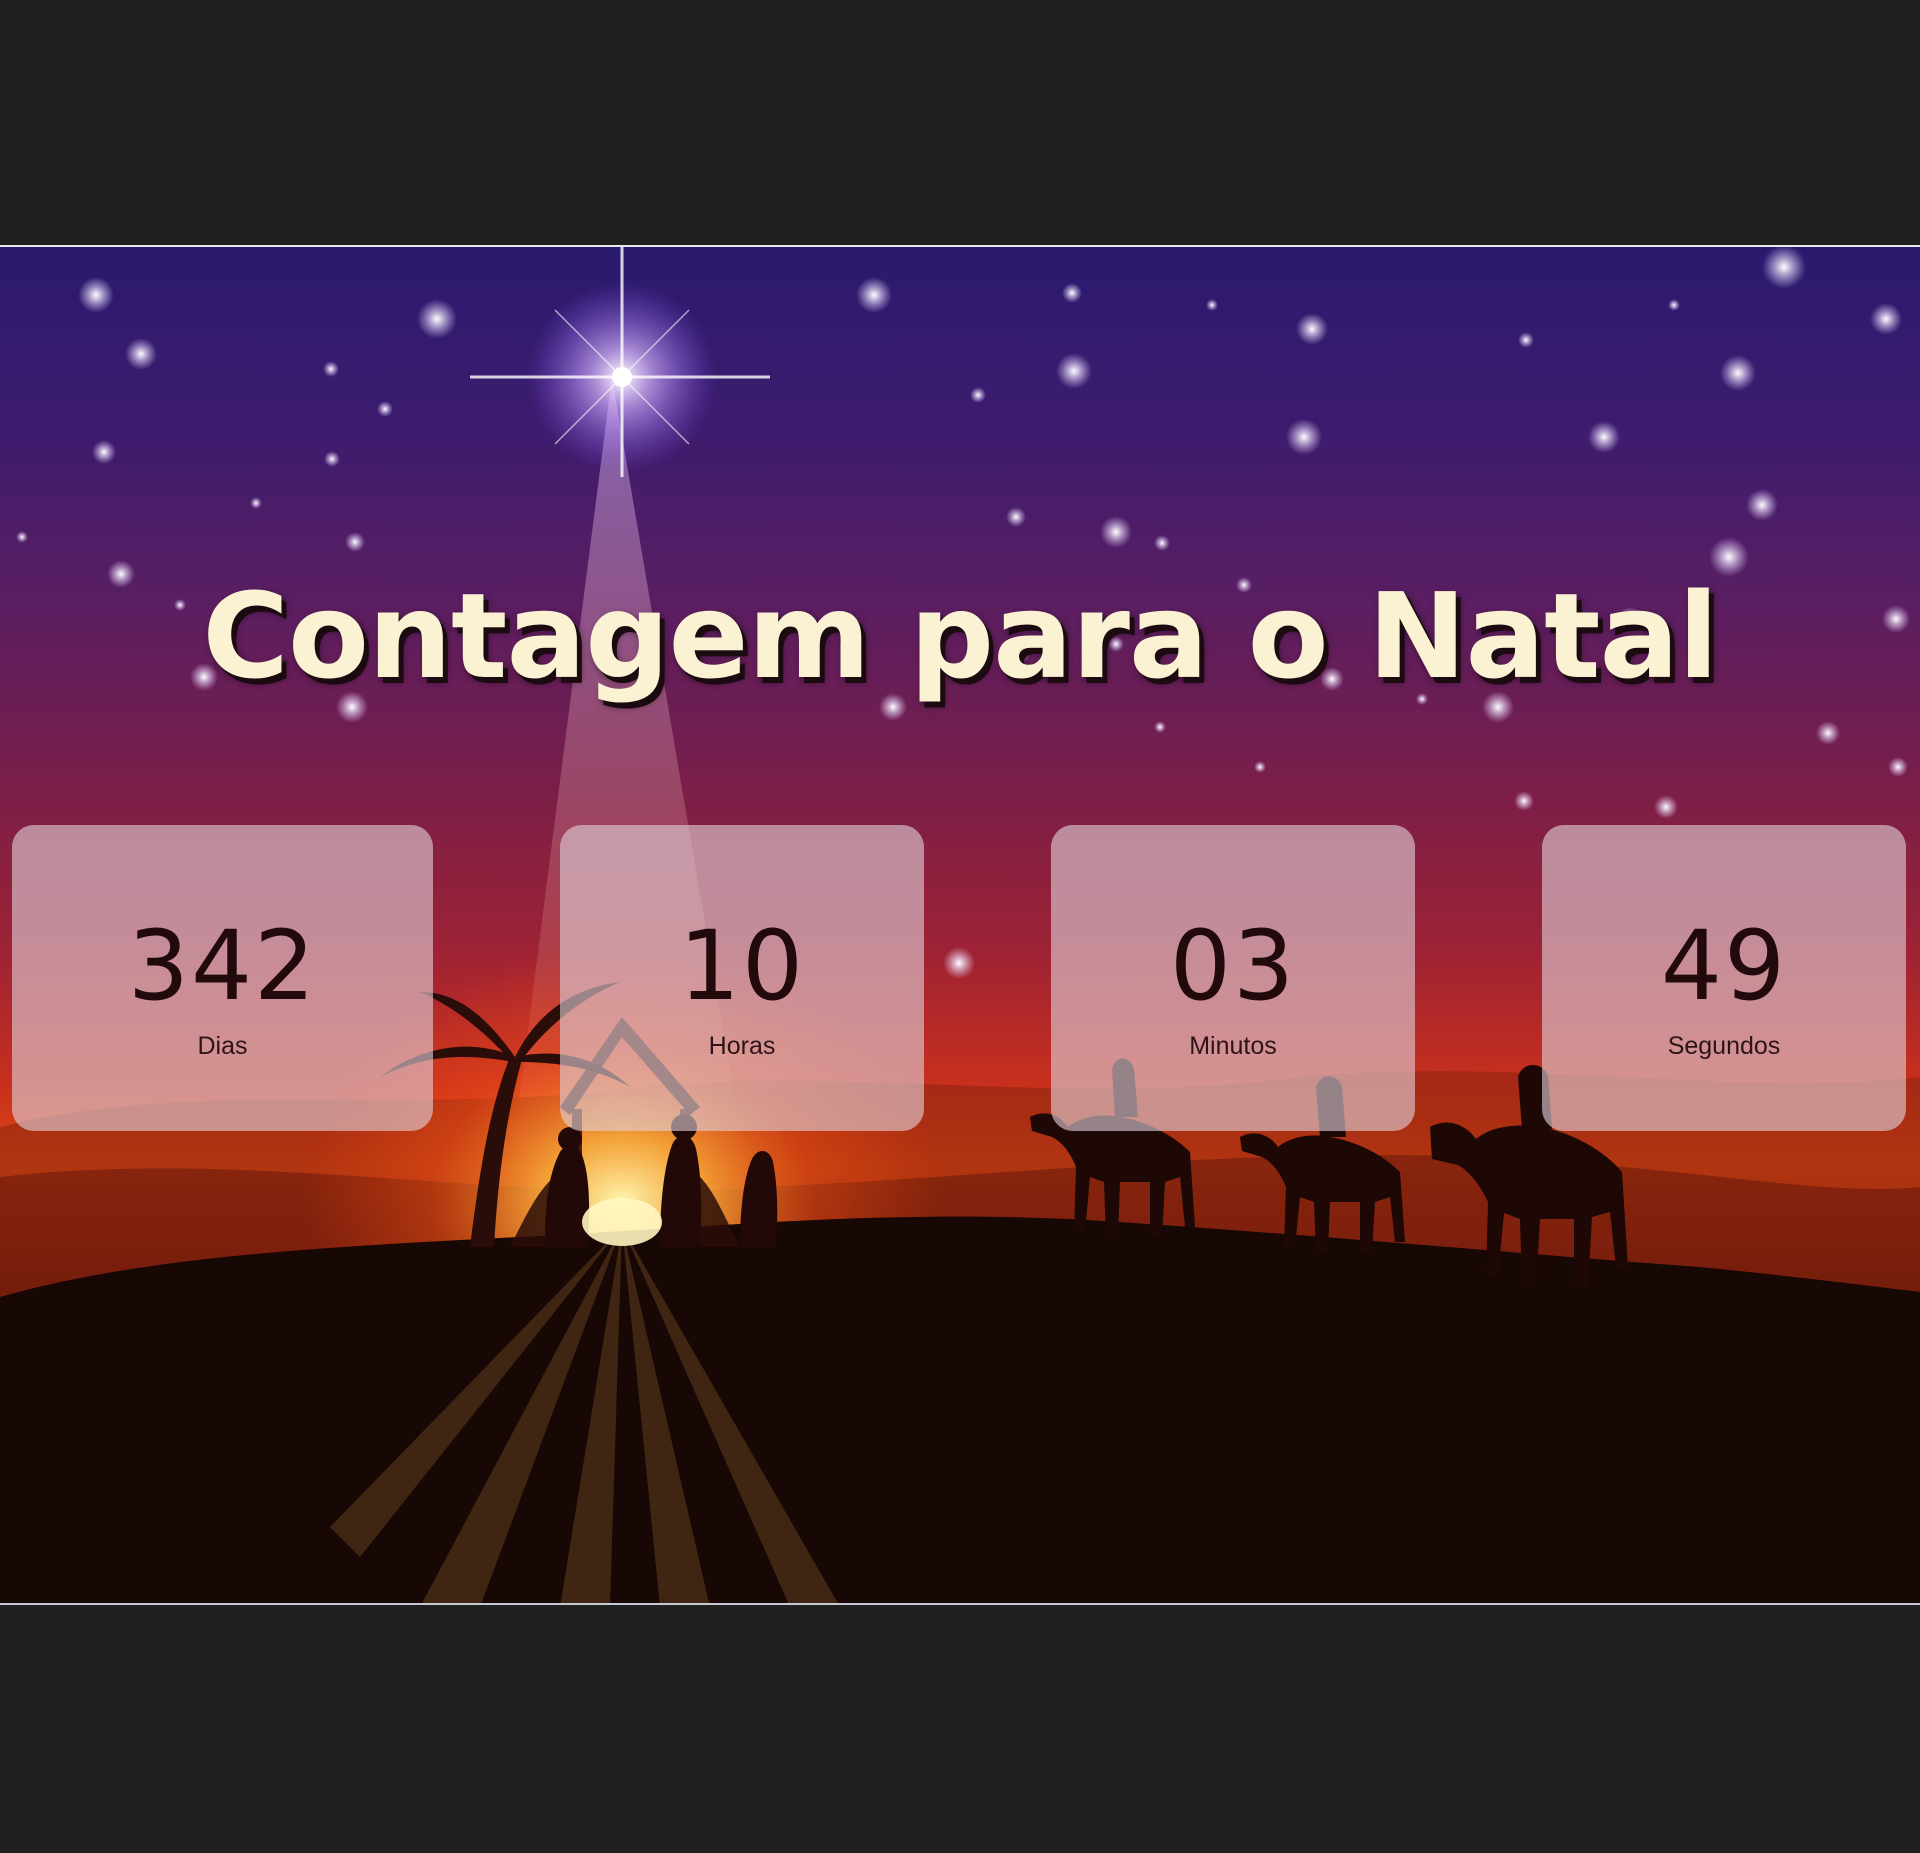 This screenshot has height=1853, width=1920. What do you see at coordinates (1233, 1046) in the screenshot?
I see `countdown-minutes-label: Minutos` at bounding box center [1233, 1046].